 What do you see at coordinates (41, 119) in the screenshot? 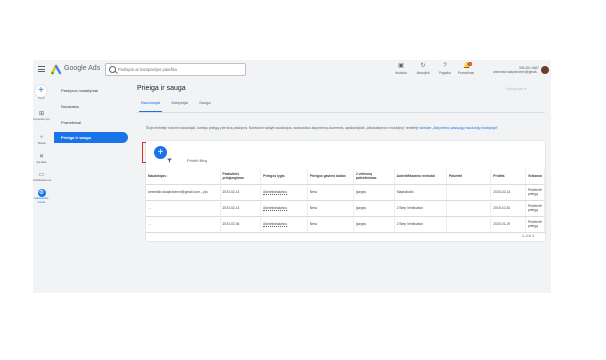
I see `rail-label: Kampani-jos` at bounding box center [41, 119].